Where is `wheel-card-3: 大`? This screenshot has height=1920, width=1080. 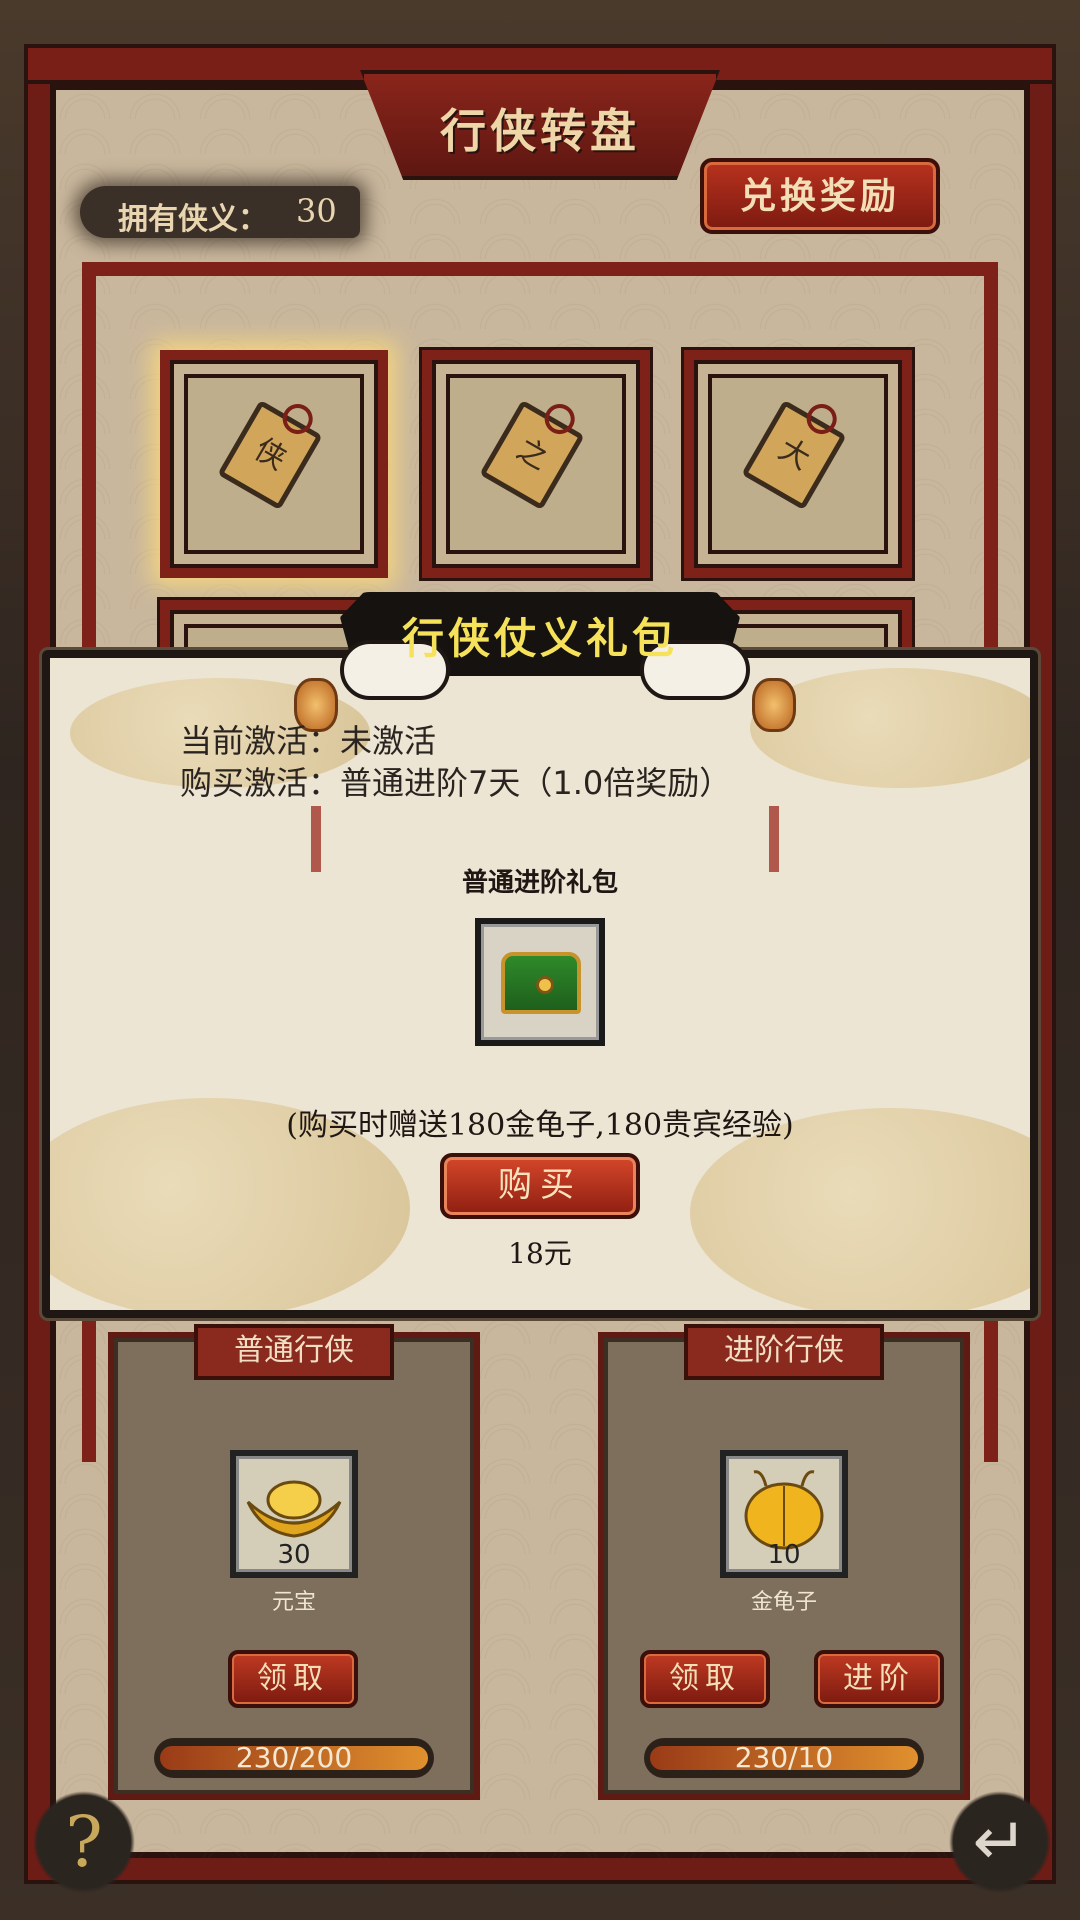
wheel-card-3: 大 is located at coordinates (798, 464).